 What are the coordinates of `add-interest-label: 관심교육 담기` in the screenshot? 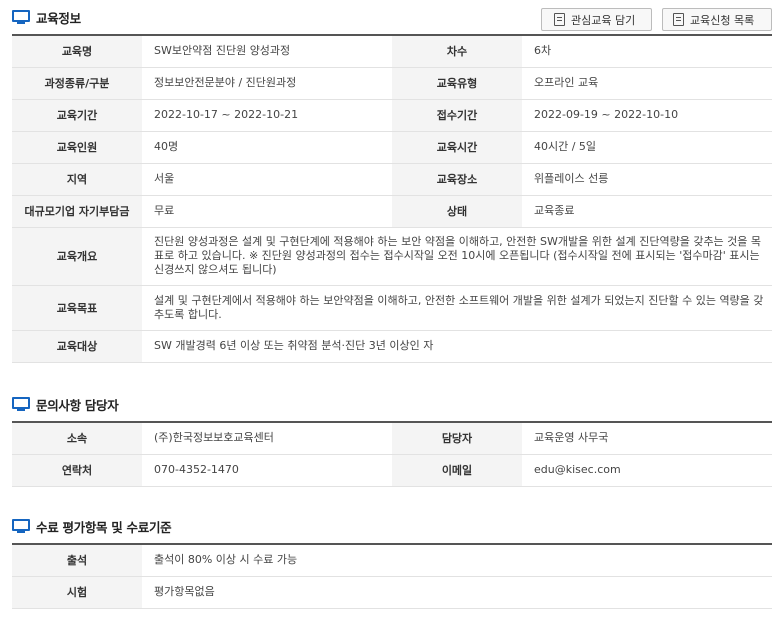 It's located at (603, 20).